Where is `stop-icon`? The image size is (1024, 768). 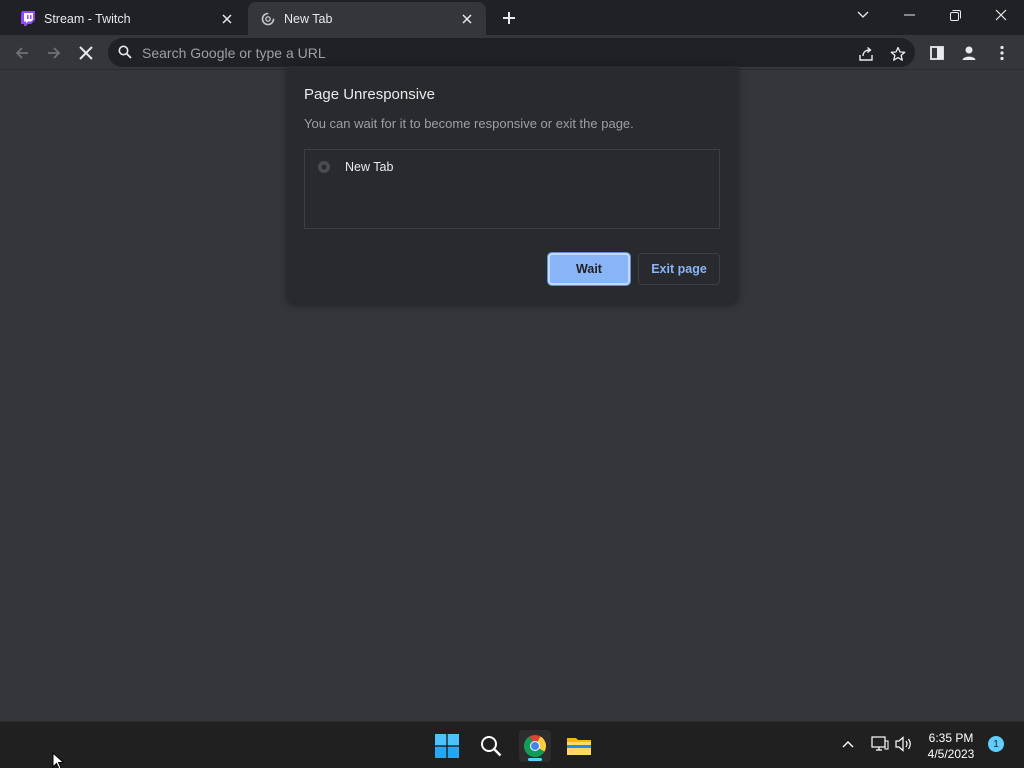 stop-icon is located at coordinates (86, 53).